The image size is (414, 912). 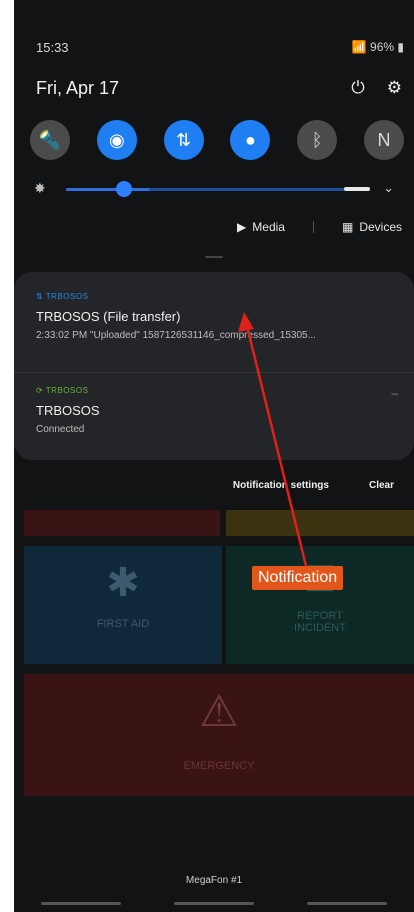 I want to click on report-incident-label: REPORT INCIDENT, so click(x=320, y=622).